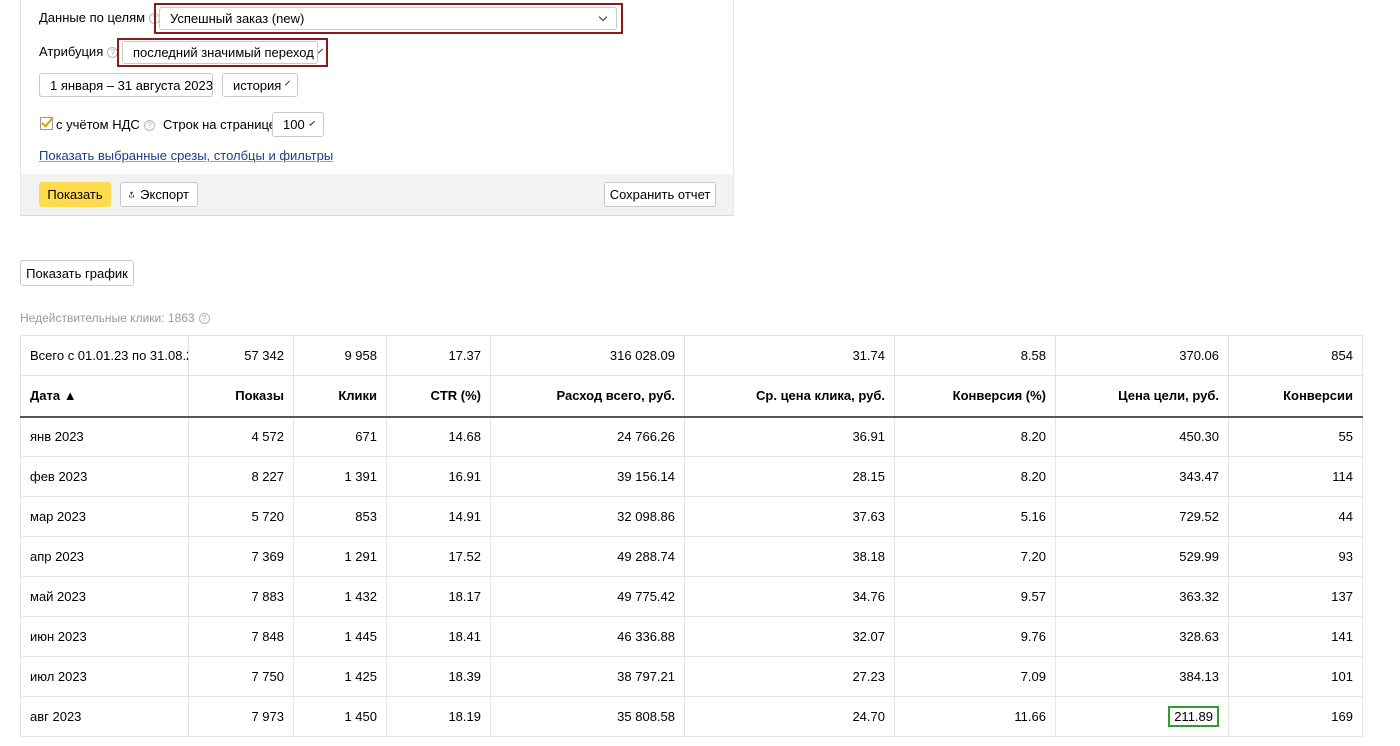  What do you see at coordinates (1142, 476) in the screenshot?
I see `table-cell: 343.47` at bounding box center [1142, 476].